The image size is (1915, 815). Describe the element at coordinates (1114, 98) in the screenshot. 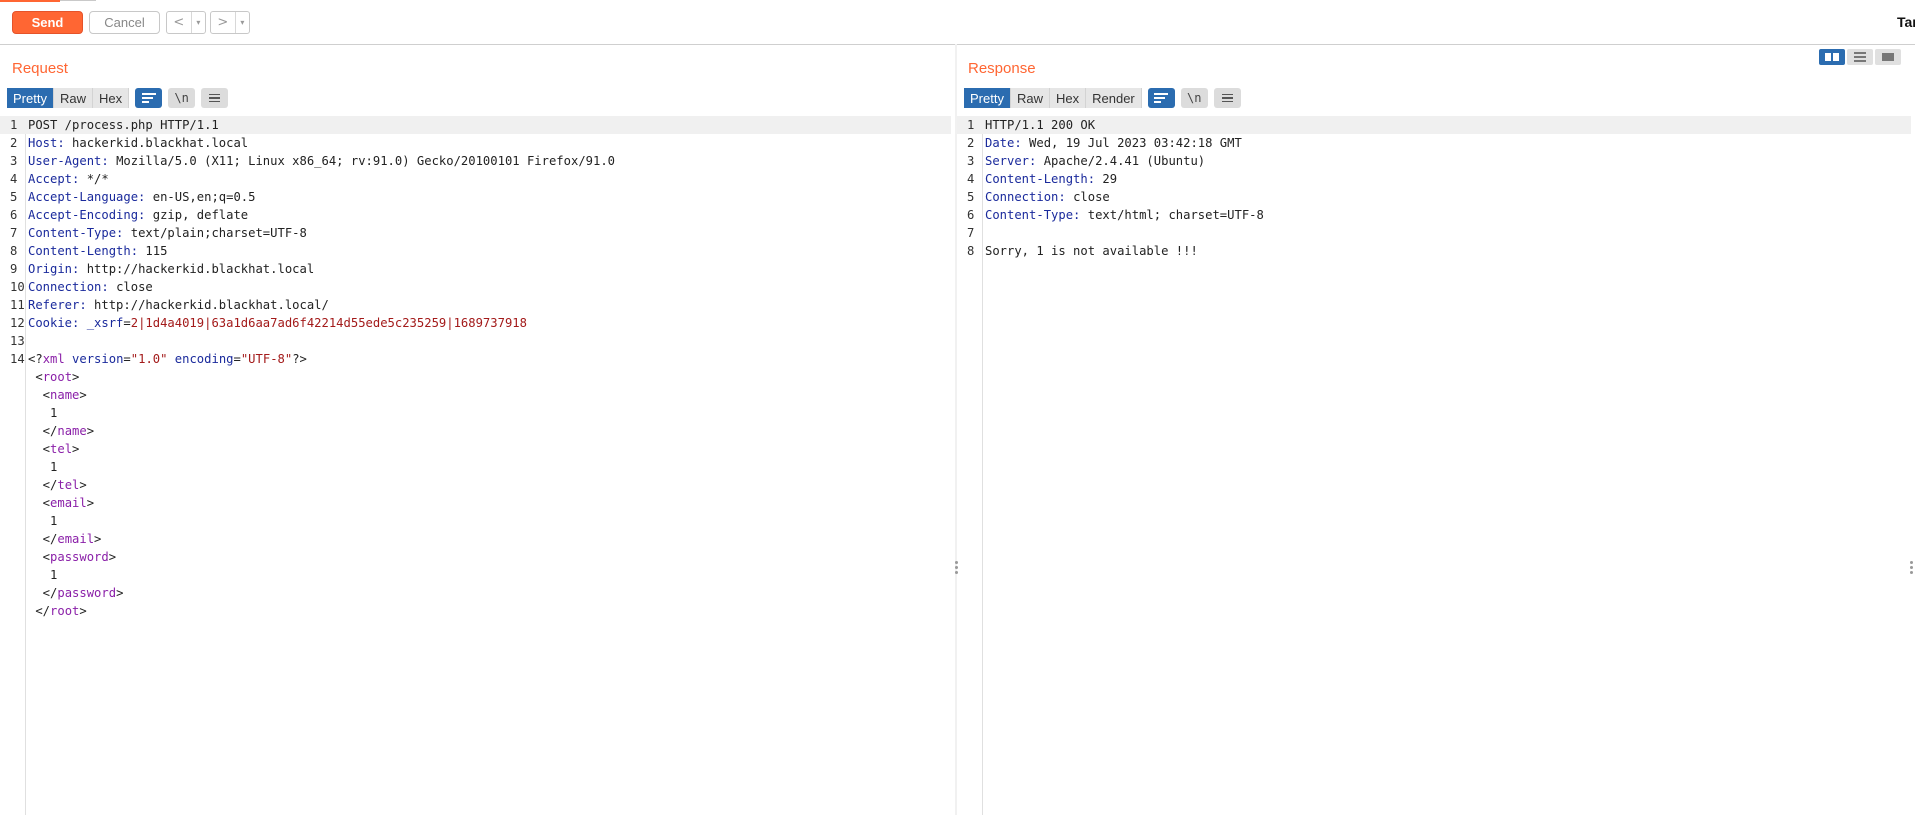

I see `response-tab-render: Render` at that location.